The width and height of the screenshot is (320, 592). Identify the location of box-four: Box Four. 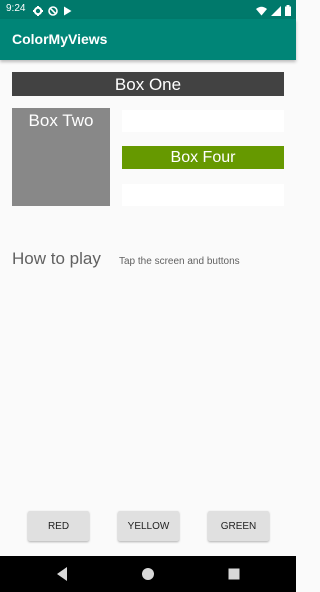
(203, 157).